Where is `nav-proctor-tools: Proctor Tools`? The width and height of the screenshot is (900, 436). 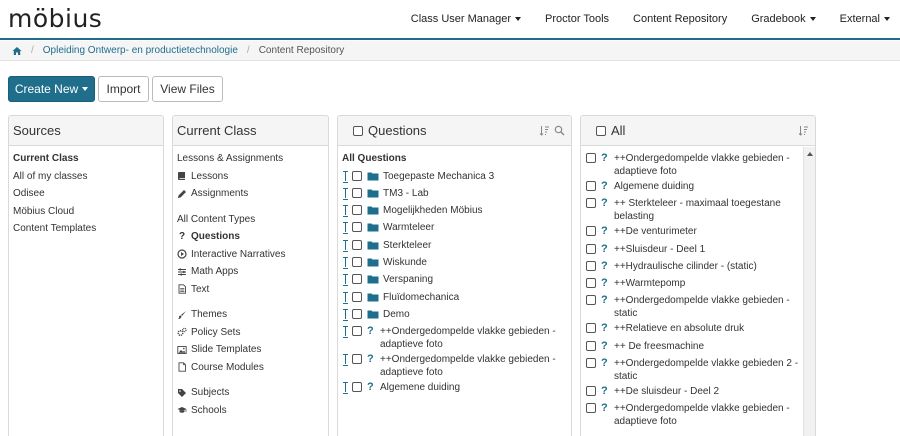 nav-proctor-tools: Proctor Tools is located at coordinates (577, 19).